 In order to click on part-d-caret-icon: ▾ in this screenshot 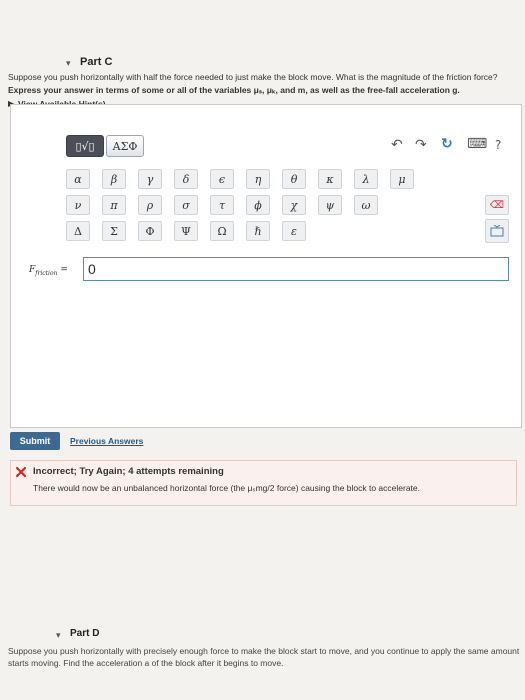, I will do `click(58, 635)`.